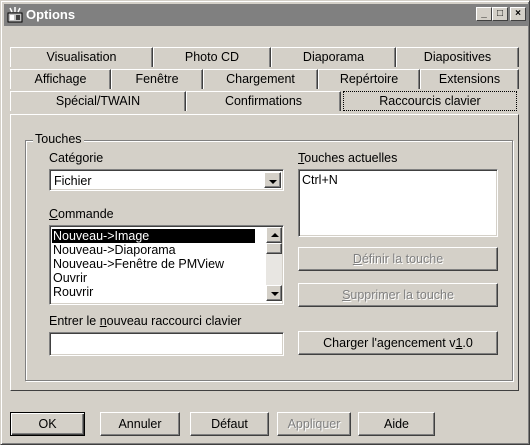 The height and width of the screenshot is (445, 530). Describe the element at coordinates (263, 101) in the screenshot. I see `tab-confirmations: Confirmations` at that location.